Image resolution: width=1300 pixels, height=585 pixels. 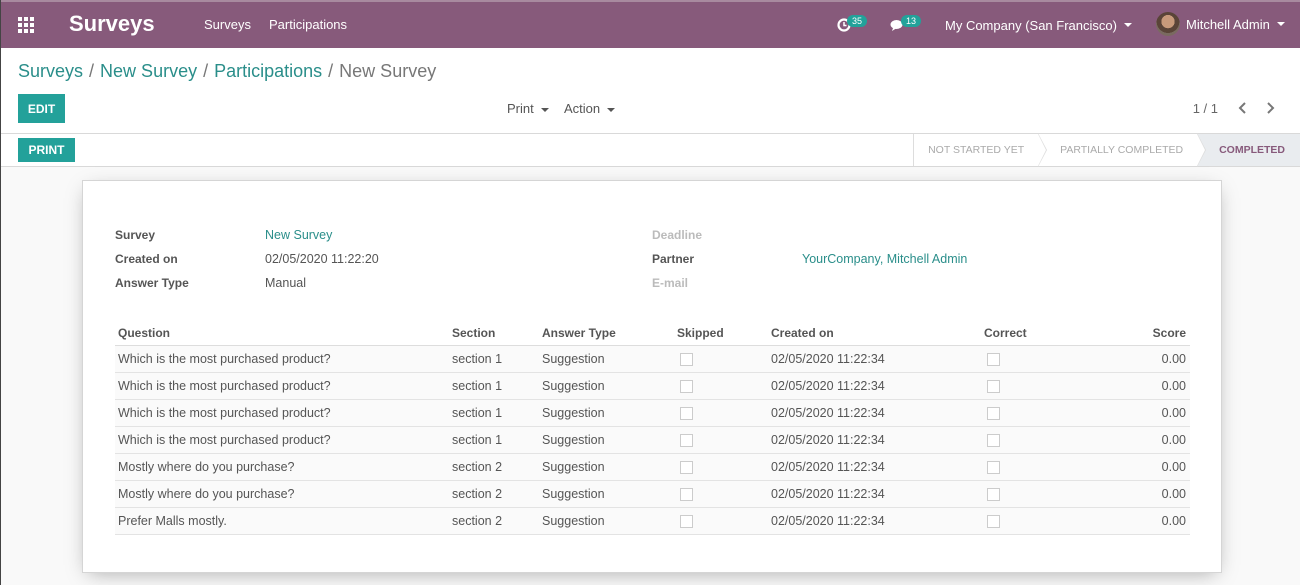 I want to click on deadline-label: Deadline, so click(x=677, y=235).